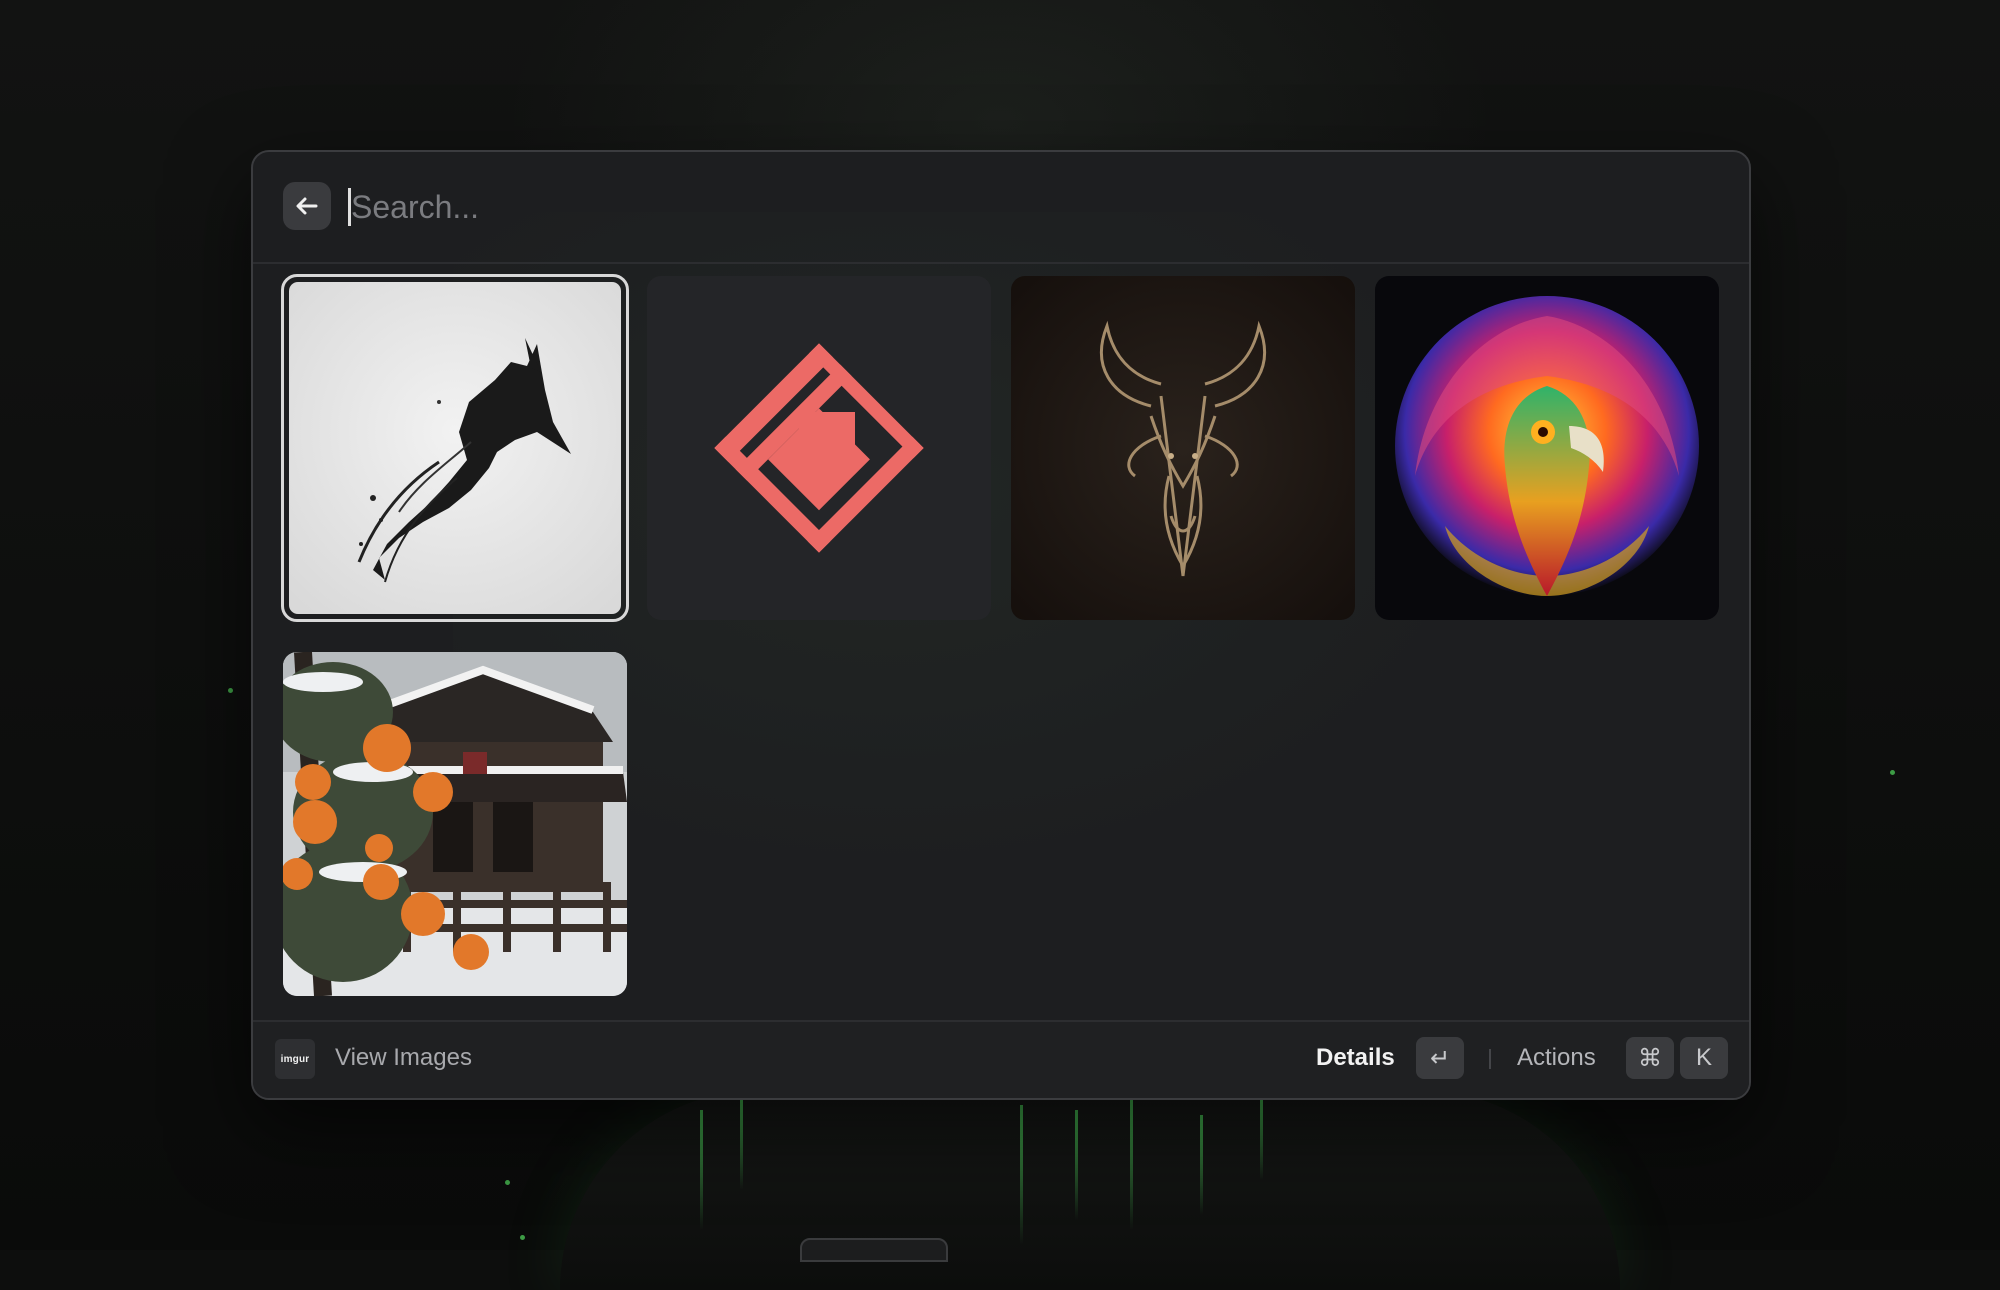 This screenshot has height=1290, width=2000. Describe the element at coordinates (1490, 1059) in the screenshot. I see `footer-separator` at that location.